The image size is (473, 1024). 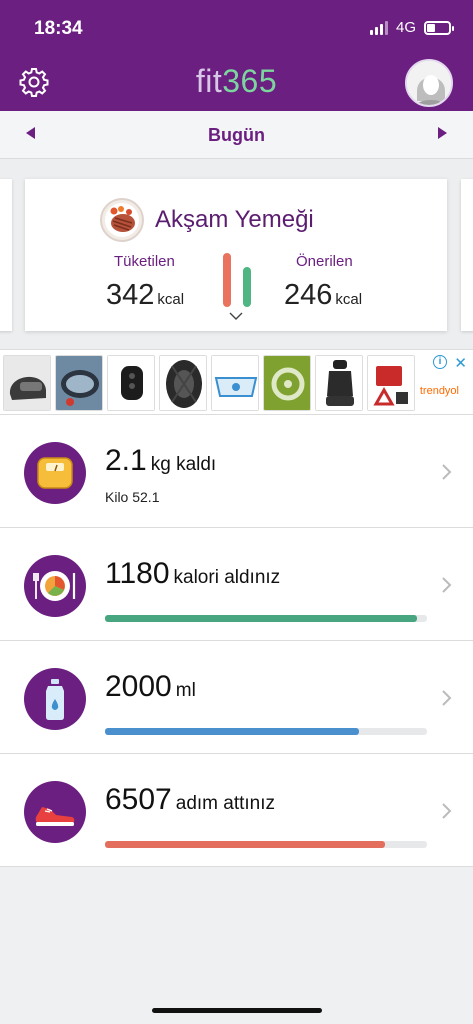 What do you see at coordinates (234, 219) in the screenshot?
I see `meal-title: Akşam Yemeği` at bounding box center [234, 219].